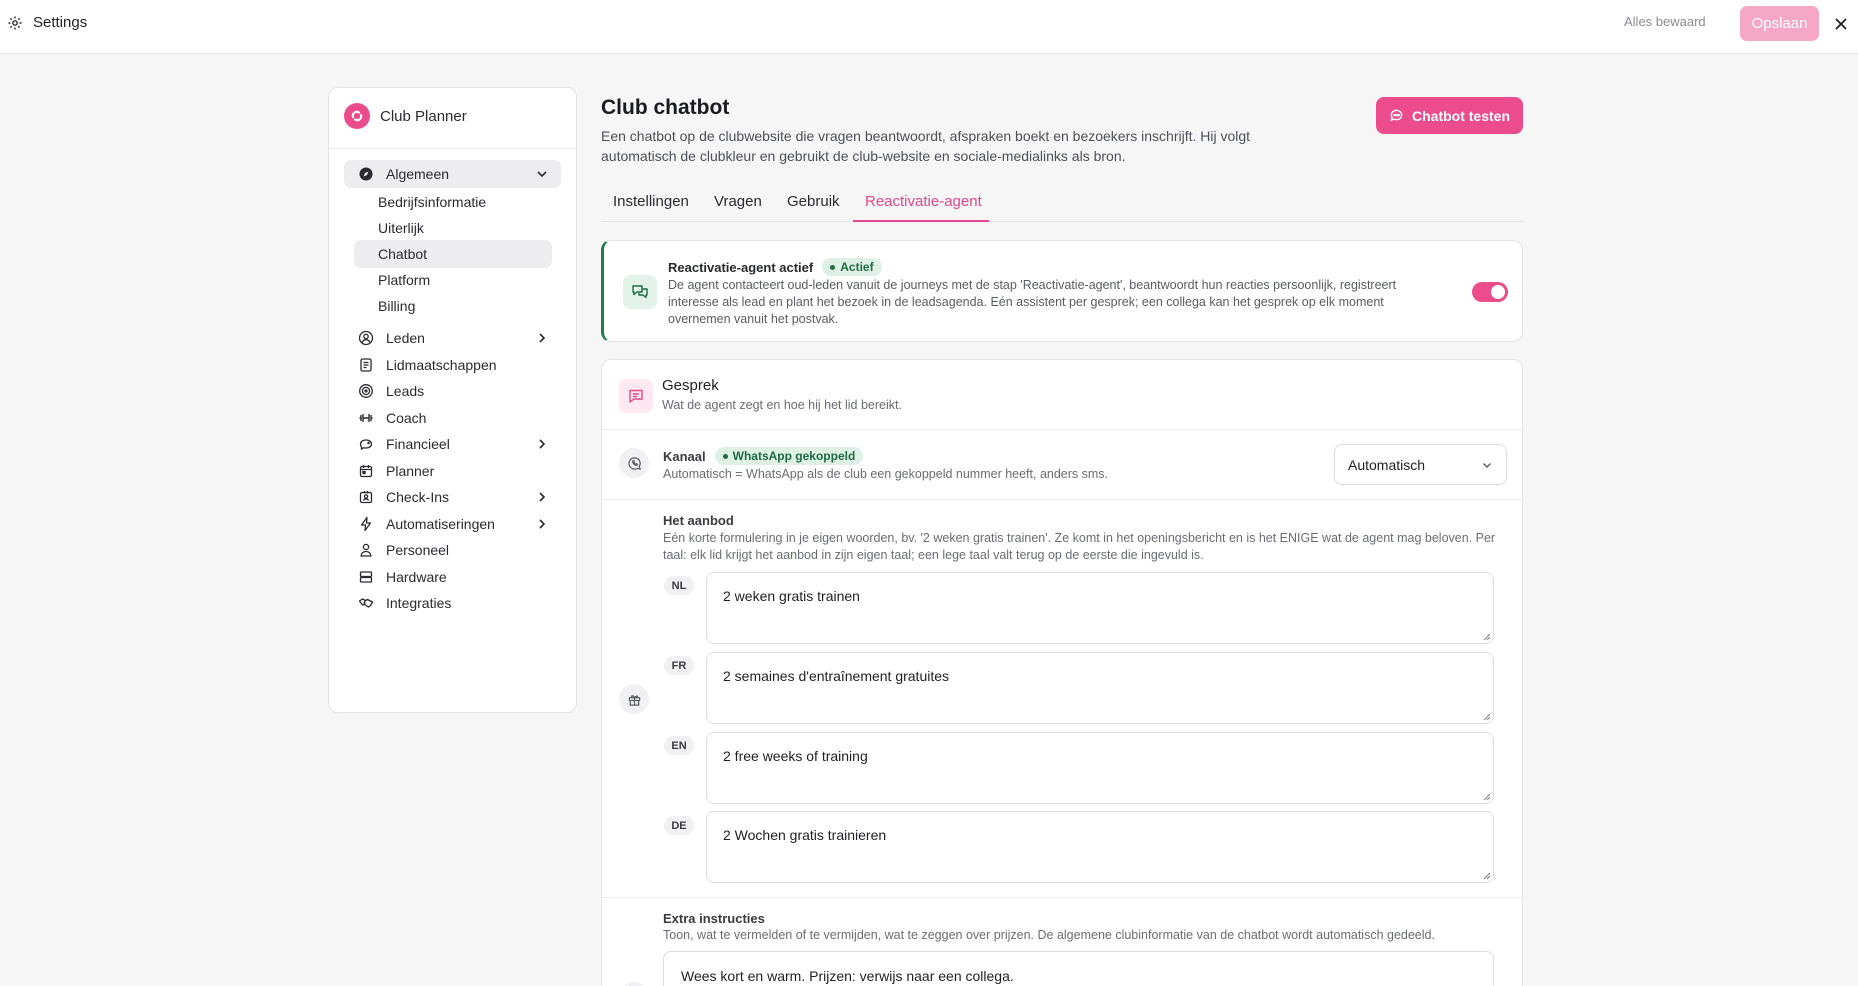  I want to click on lang-tag-nl: NL, so click(679, 585).